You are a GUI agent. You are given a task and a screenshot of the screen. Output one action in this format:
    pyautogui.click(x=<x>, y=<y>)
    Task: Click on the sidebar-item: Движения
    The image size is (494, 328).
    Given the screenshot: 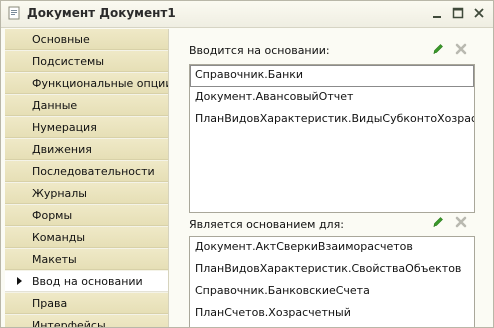 What is the action you would take?
    pyautogui.click(x=86, y=149)
    